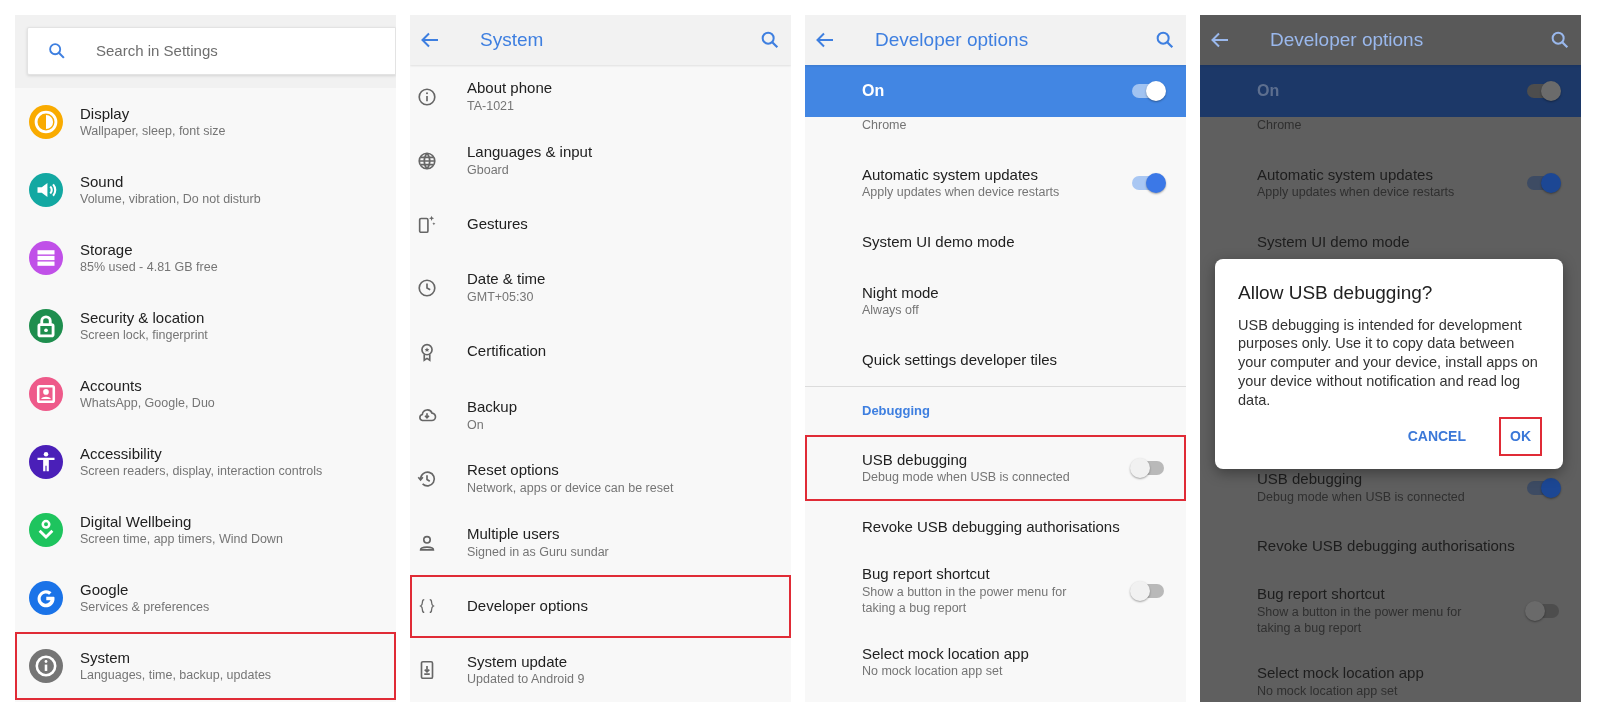  I want to click on item-subtitle: 85% used - 4.81 GB free, so click(149, 267).